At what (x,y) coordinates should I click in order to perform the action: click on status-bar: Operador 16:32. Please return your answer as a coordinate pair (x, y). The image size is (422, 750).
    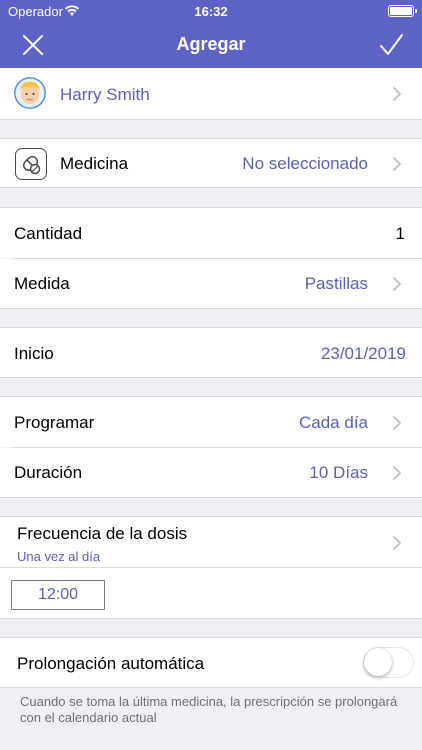
    Looking at the image, I should click on (211, 11).